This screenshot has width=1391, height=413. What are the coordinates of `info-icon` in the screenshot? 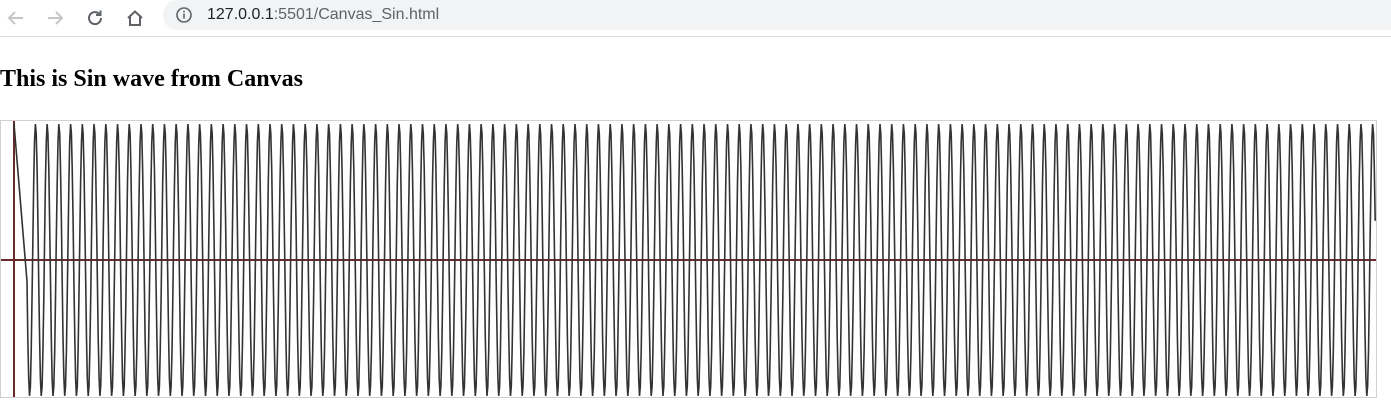 It's located at (184, 15).